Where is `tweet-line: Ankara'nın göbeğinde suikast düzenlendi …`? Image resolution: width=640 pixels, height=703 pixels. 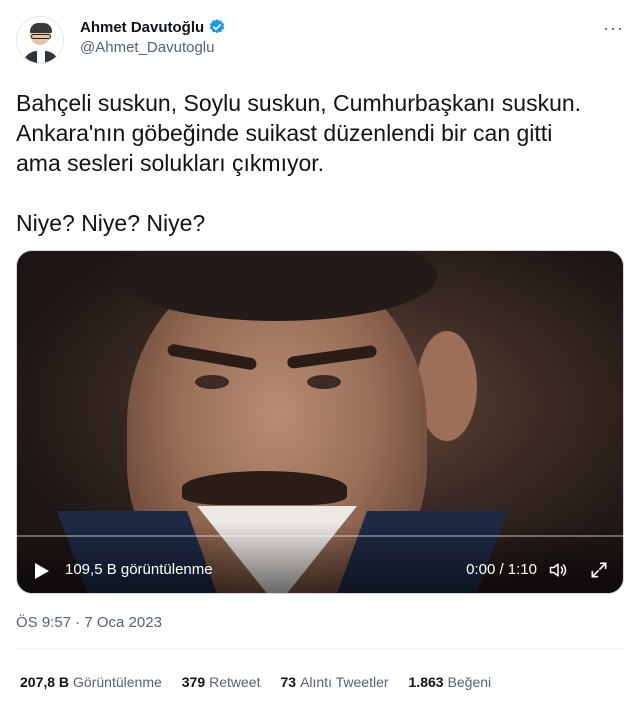
tweet-line: Ankara'nın göbeğinde suikast düzenlendi … is located at coordinates (284, 133).